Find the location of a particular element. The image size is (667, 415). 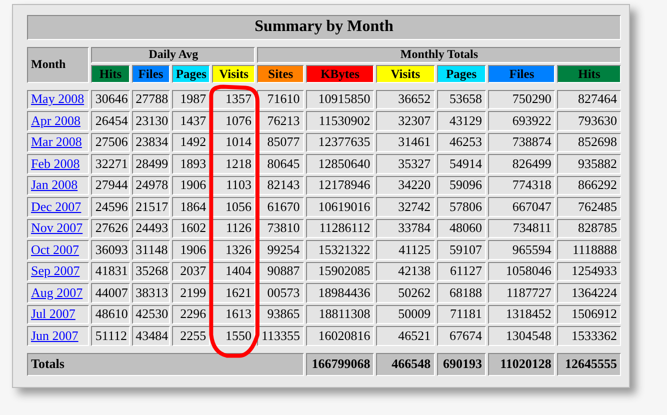

table-cell: 734811 is located at coordinates (522, 228).